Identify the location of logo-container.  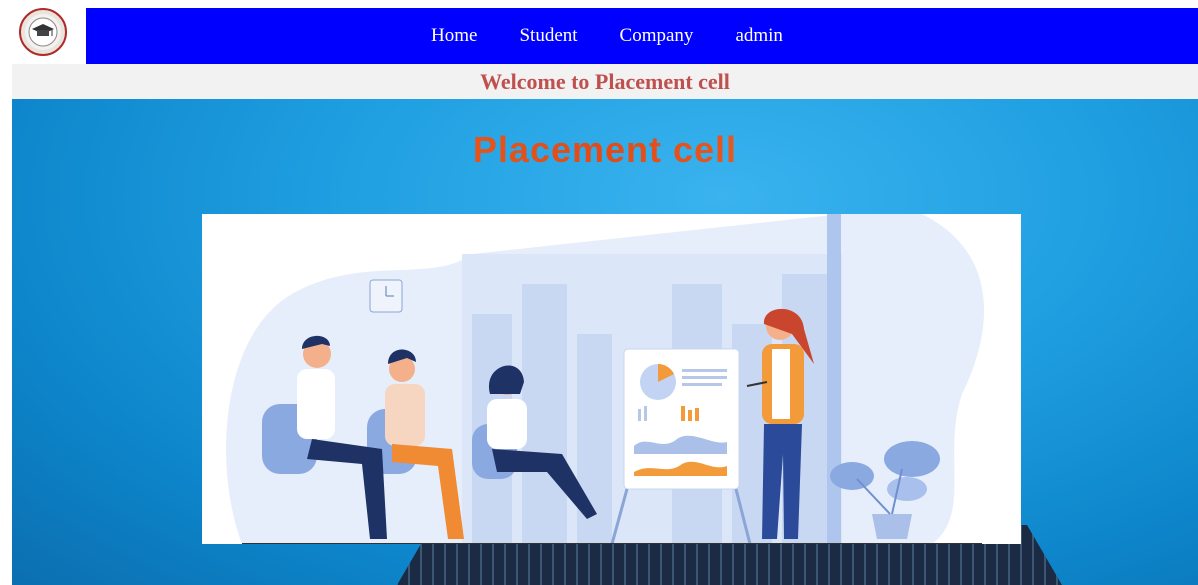
(43, 32).